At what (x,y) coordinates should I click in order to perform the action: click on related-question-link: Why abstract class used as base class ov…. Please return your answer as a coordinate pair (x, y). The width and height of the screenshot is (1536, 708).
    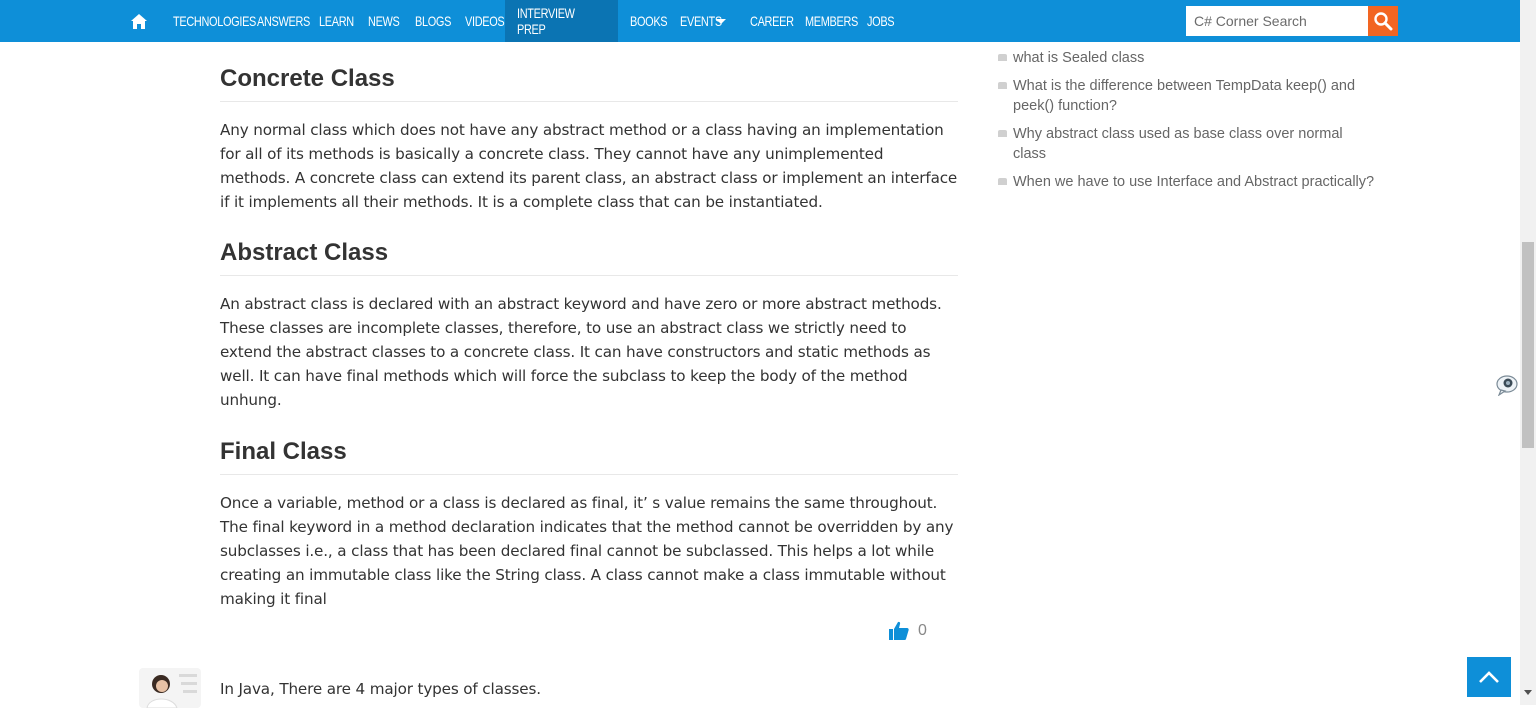
    Looking at the image, I should click on (1188, 144).